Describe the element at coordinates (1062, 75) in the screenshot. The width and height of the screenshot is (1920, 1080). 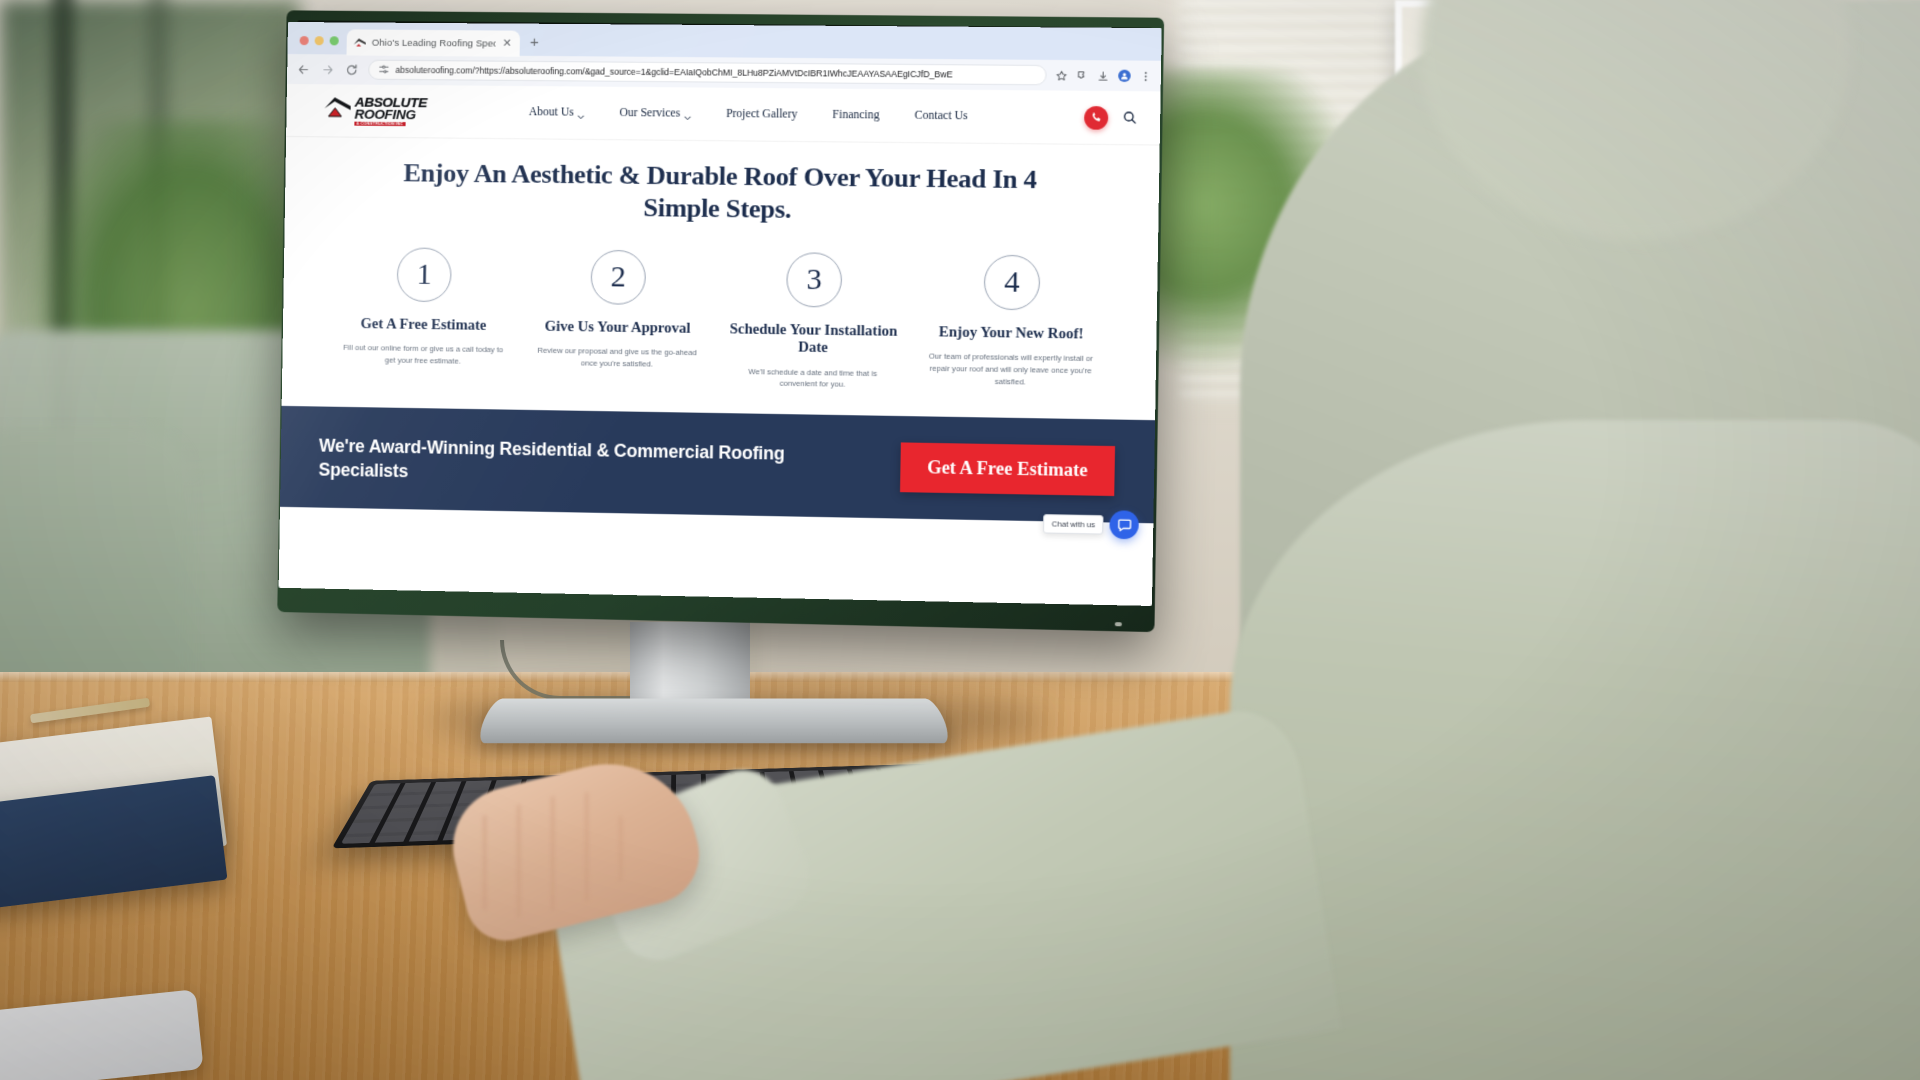
I see `bookmark-star-icon` at that location.